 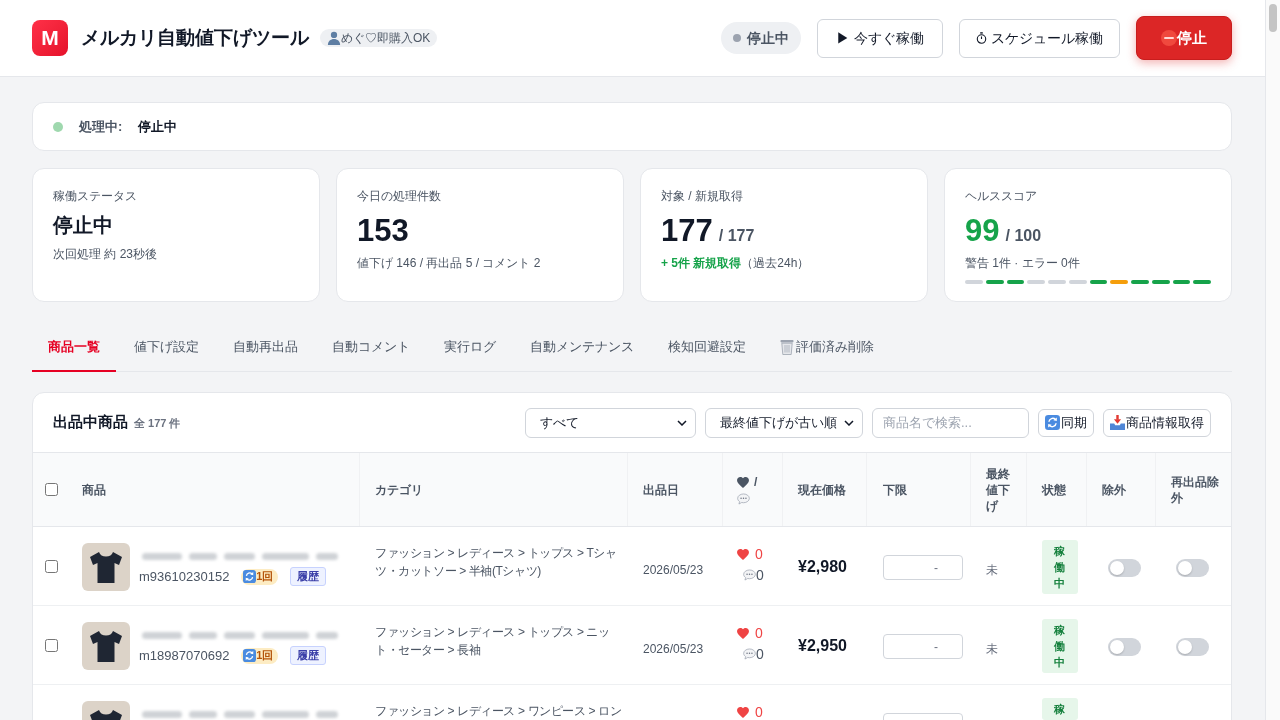 I want to click on scrollbar-thumb, so click(x=1273, y=18).